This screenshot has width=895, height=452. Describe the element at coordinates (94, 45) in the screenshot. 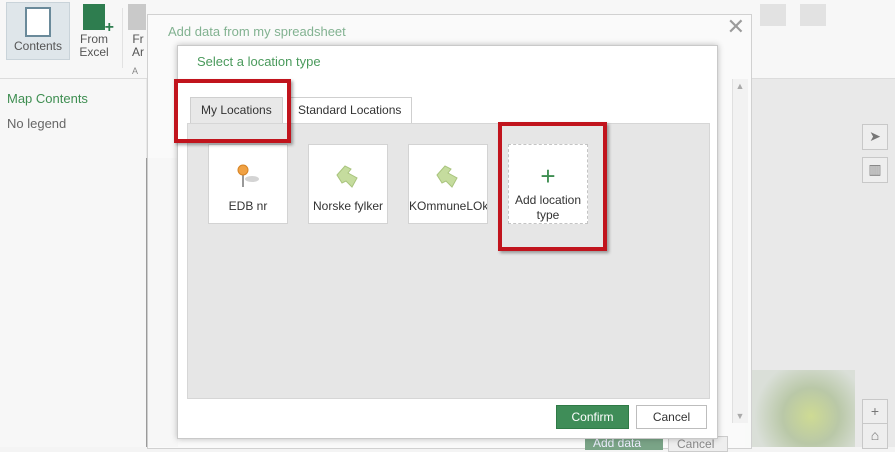

I see `from-excel-label: From Excel` at that location.